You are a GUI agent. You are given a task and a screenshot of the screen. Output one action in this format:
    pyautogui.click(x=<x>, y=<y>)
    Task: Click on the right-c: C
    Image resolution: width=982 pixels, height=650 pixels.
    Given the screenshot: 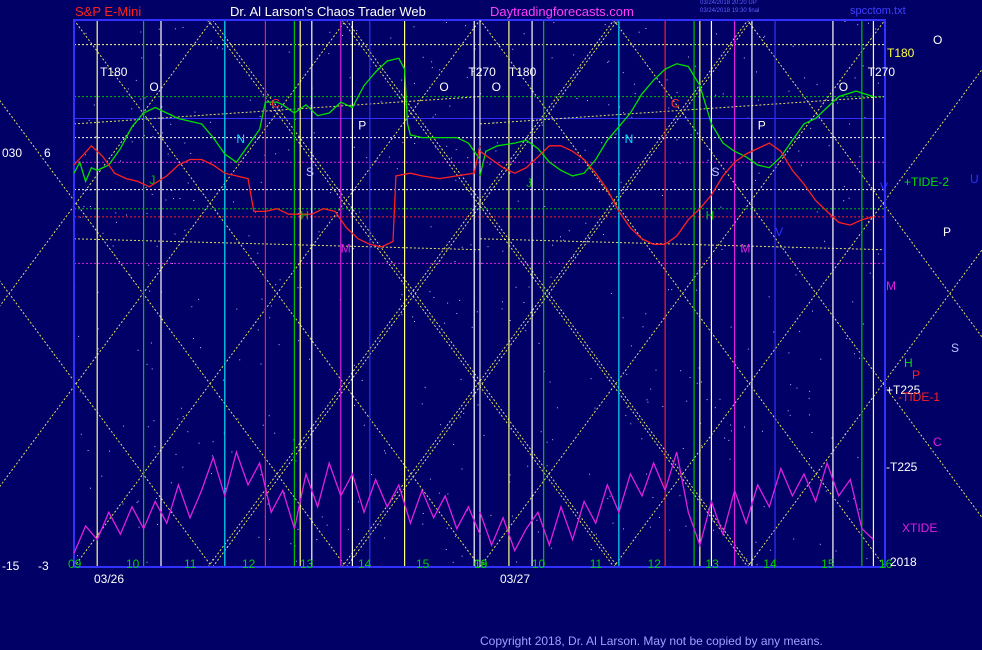 What is the action you would take?
    pyautogui.click(x=937, y=442)
    